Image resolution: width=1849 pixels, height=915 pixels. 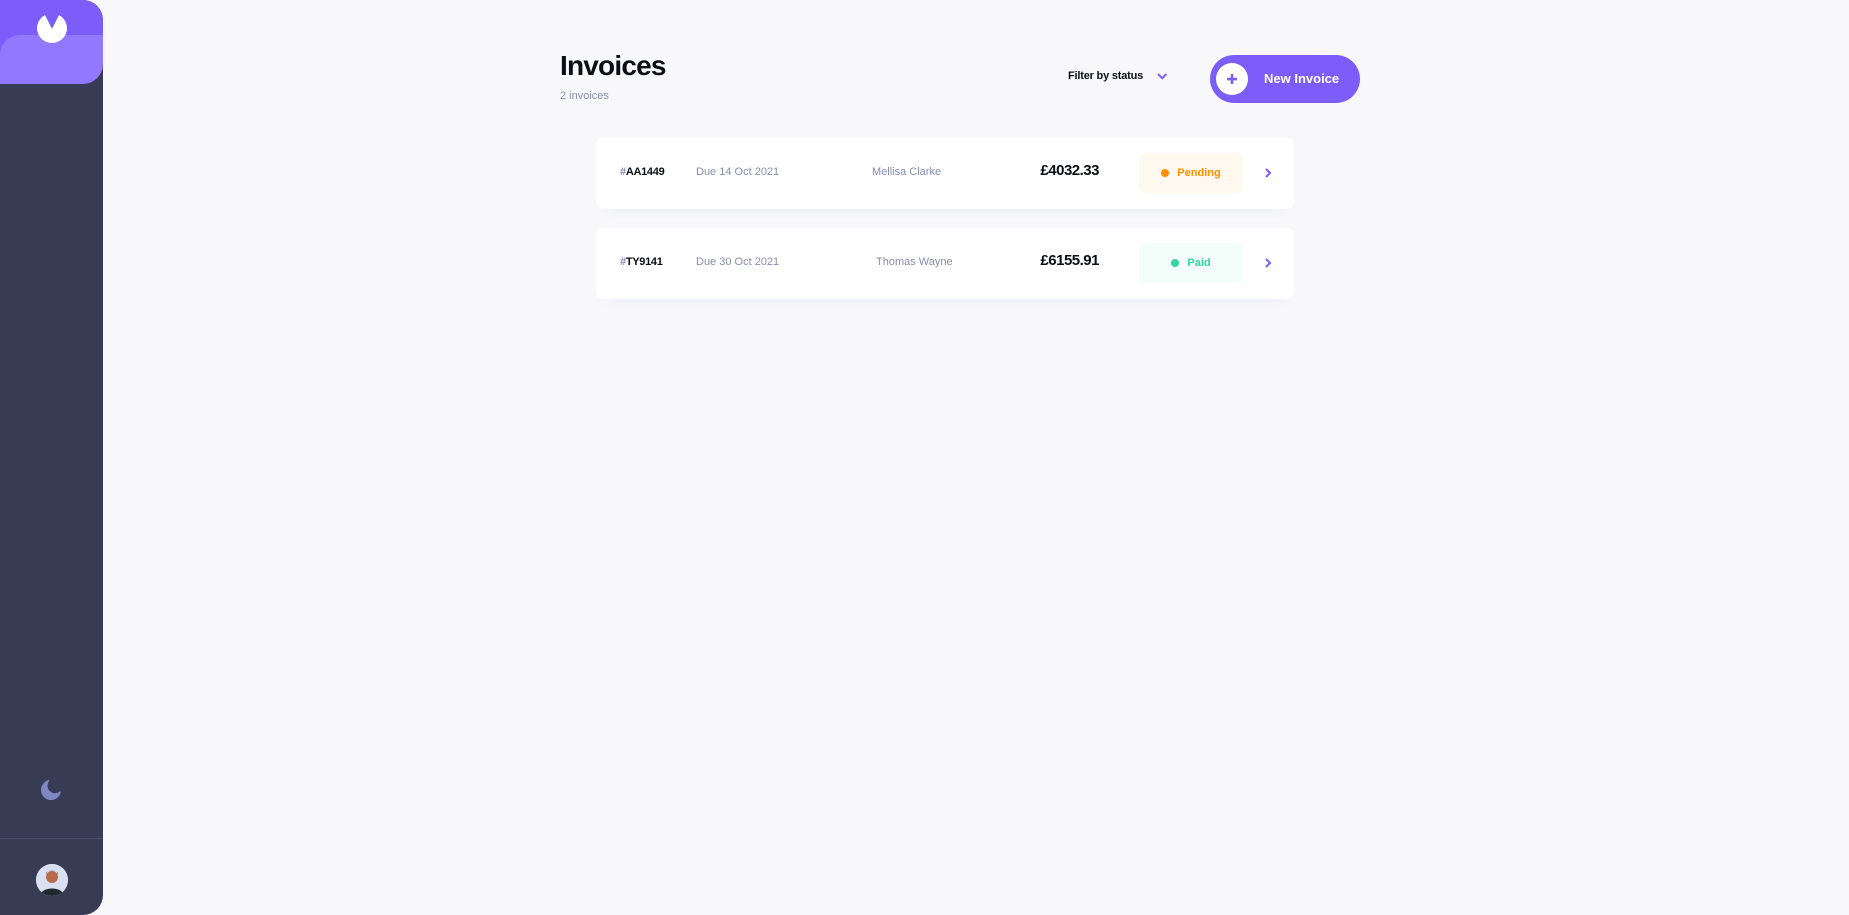 I want to click on invoice-id-value: AA1449, so click(x=645, y=172).